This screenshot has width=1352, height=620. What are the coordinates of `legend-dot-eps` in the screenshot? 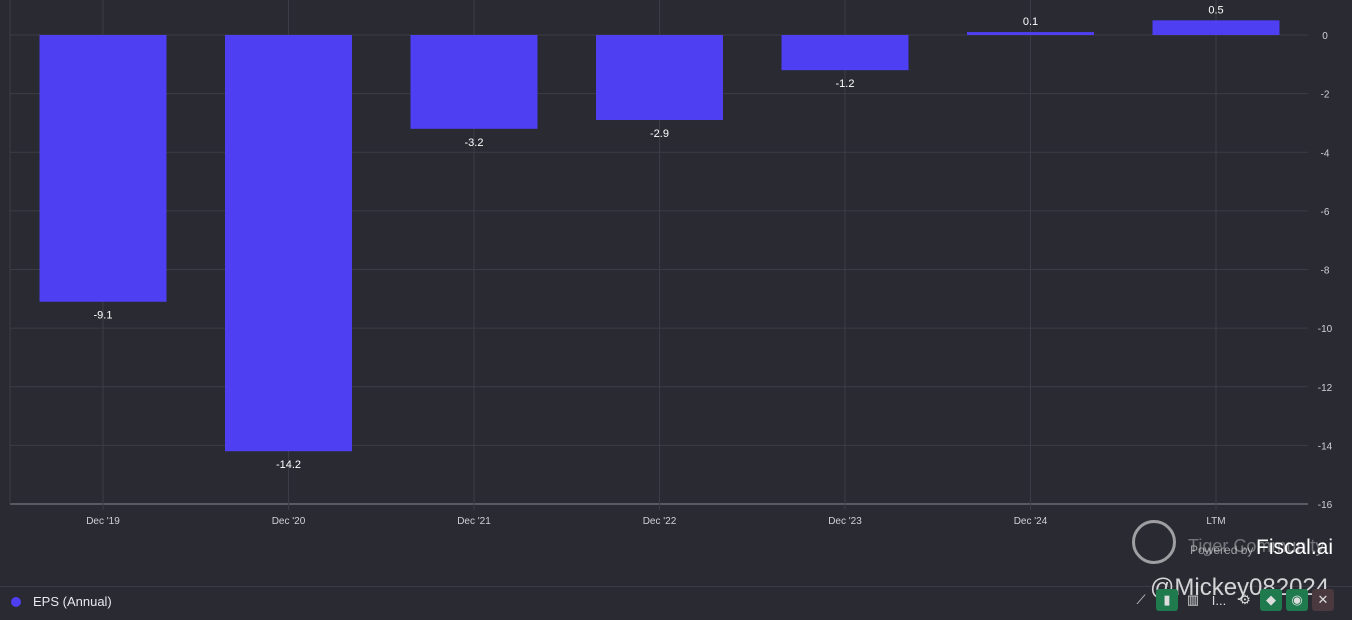 It's located at (16, 602).